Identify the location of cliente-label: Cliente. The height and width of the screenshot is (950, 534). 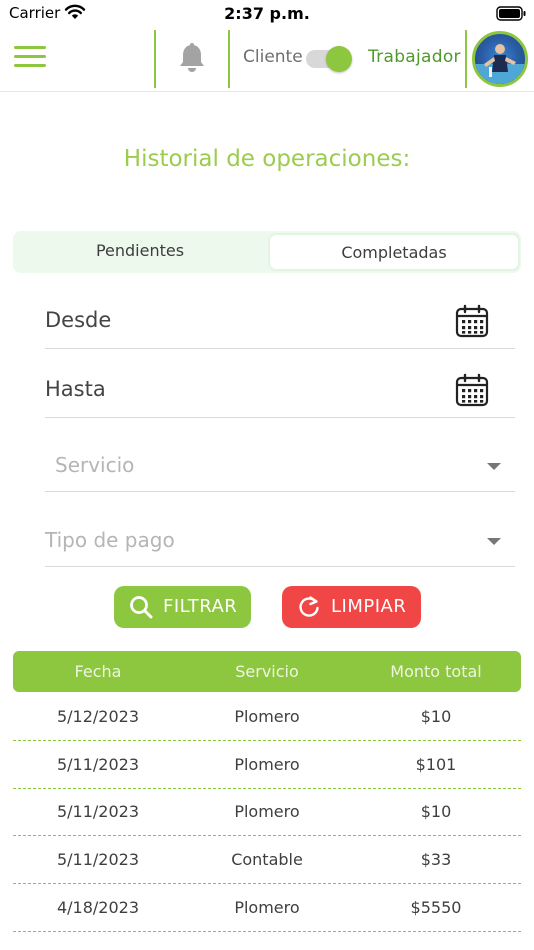
(273, 57).